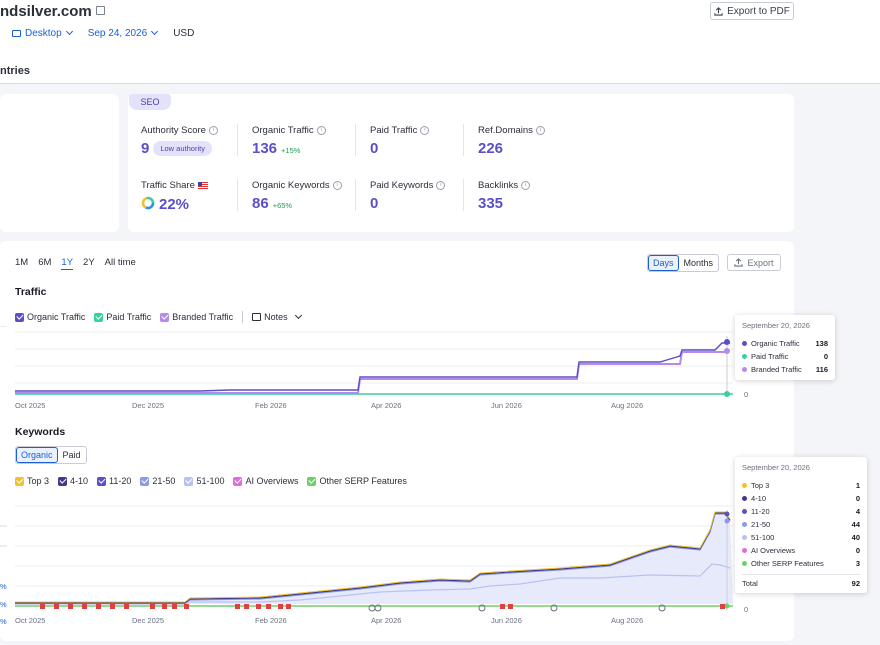 The height and width of the screenshot is (645, 880). Describe the element at coordinates (44, 263) in the screenshot. I see `range-6m: 6M` at that location.